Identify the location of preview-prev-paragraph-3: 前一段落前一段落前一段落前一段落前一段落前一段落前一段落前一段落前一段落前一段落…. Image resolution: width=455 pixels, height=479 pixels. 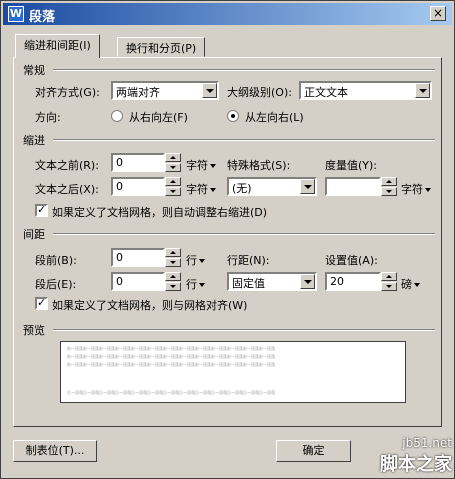
(171, 364).